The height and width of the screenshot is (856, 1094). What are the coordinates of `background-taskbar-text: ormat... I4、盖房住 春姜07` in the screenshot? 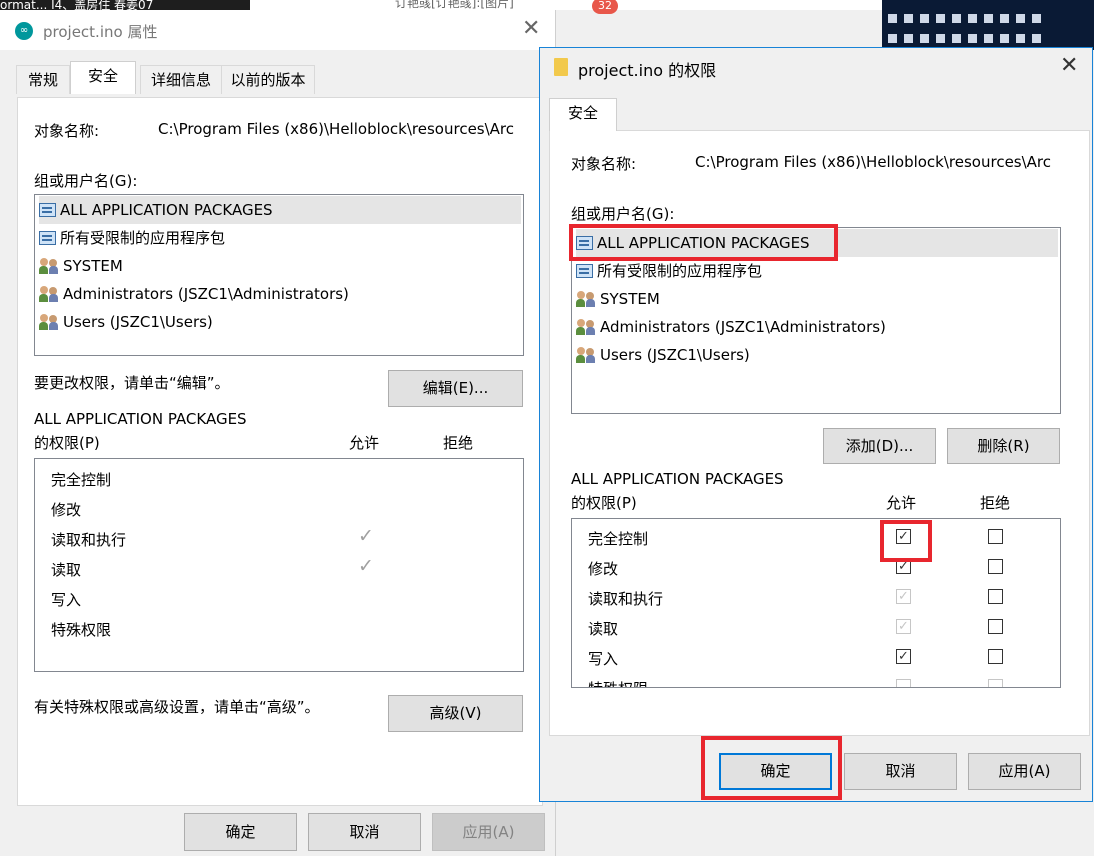 It's located at (125, 5).